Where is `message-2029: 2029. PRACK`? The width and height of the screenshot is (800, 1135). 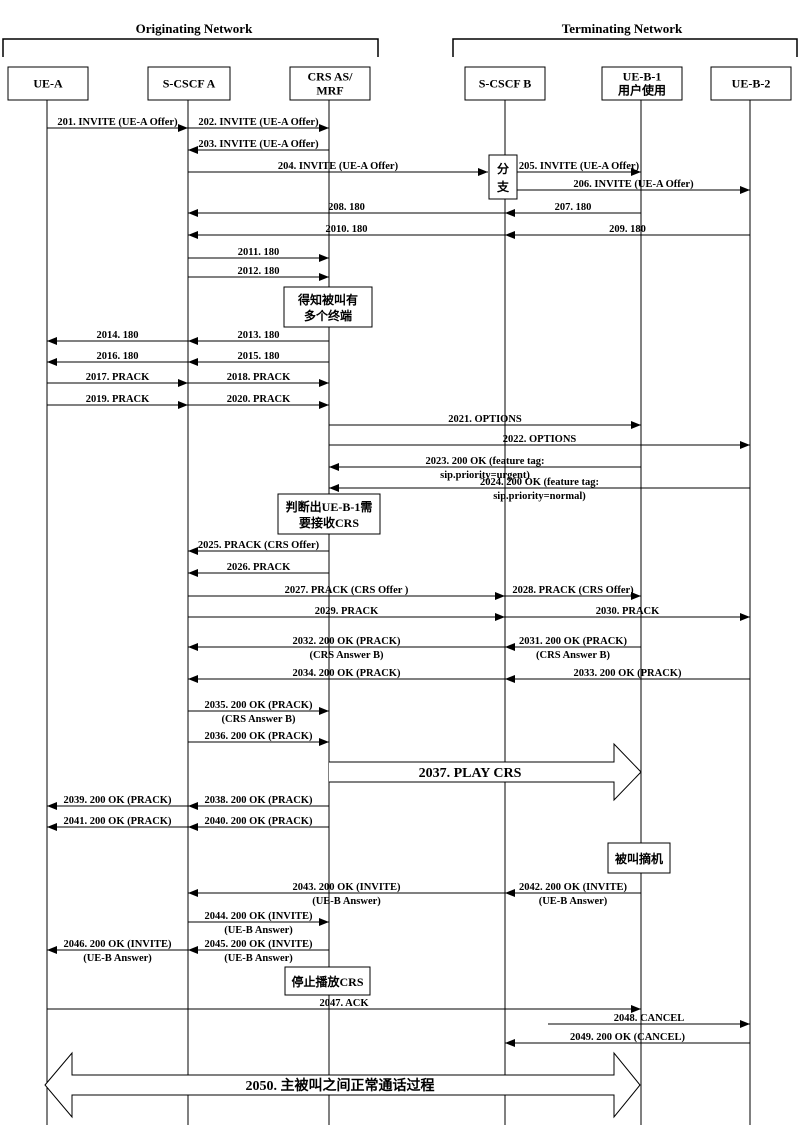
message-2029: 2029. PRACK is located at coordinates (346, 613).